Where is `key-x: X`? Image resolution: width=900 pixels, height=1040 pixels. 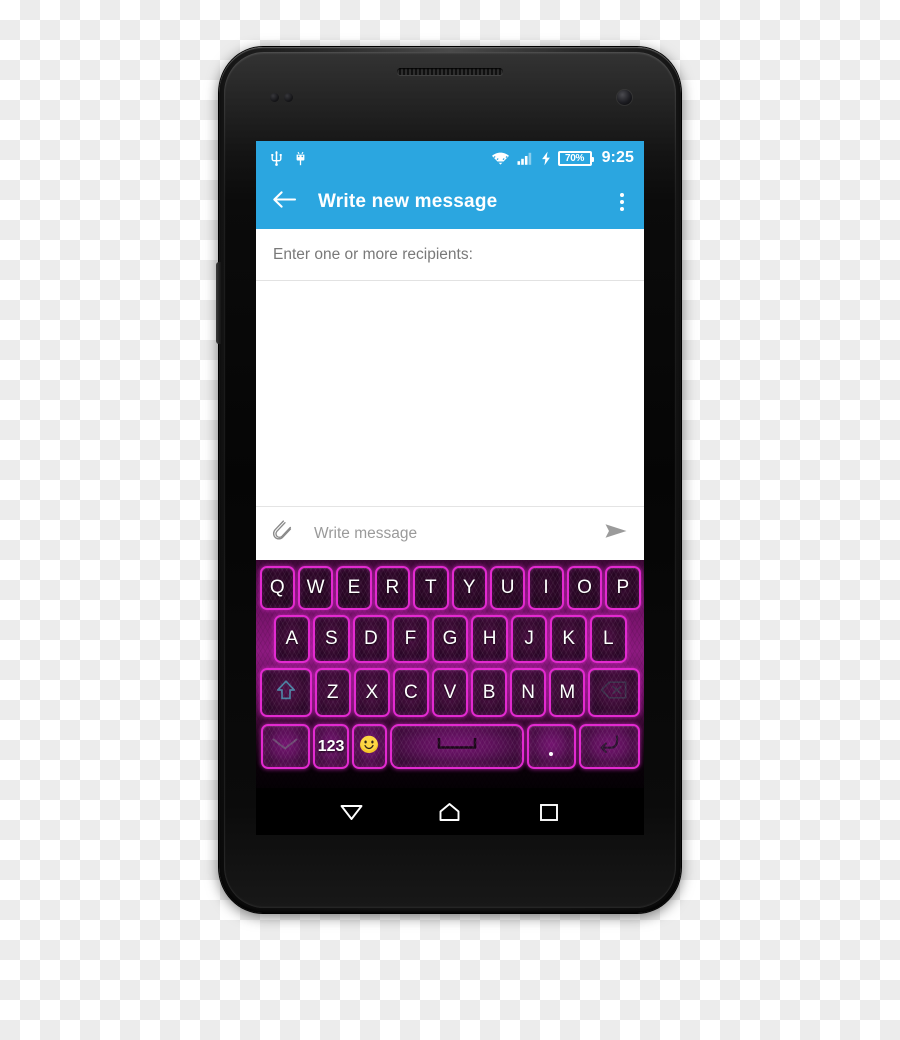
key-x: X is located at coordinates (371, 692).